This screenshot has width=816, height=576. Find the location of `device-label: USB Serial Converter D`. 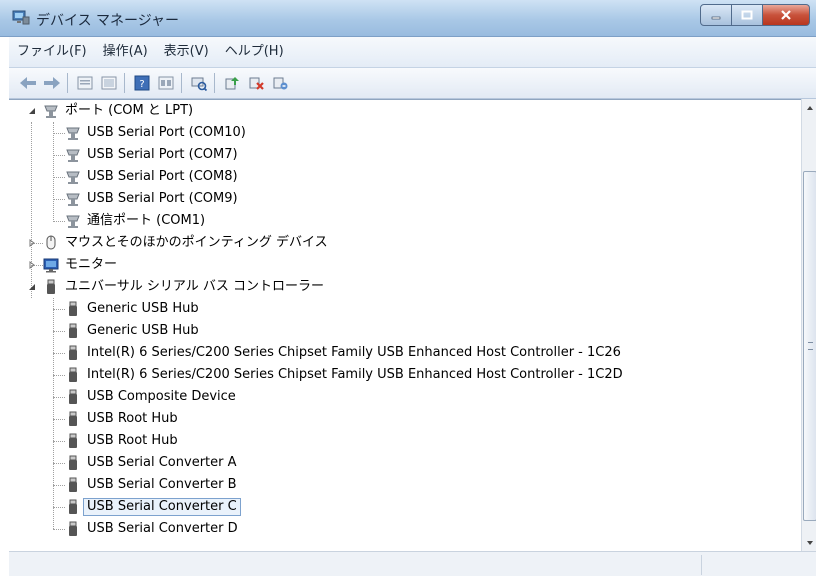

device-label: USB Serial Converter D is located at coordinates (162, 528).